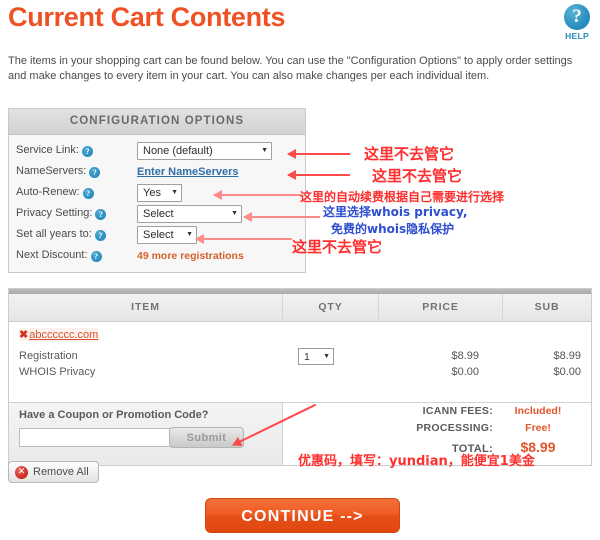 The height and width of the screenshot is (540, 600). Describe the element at coordinates (61, 472) in the screenshot. I see `remove-all-label: Remove All` at that location.